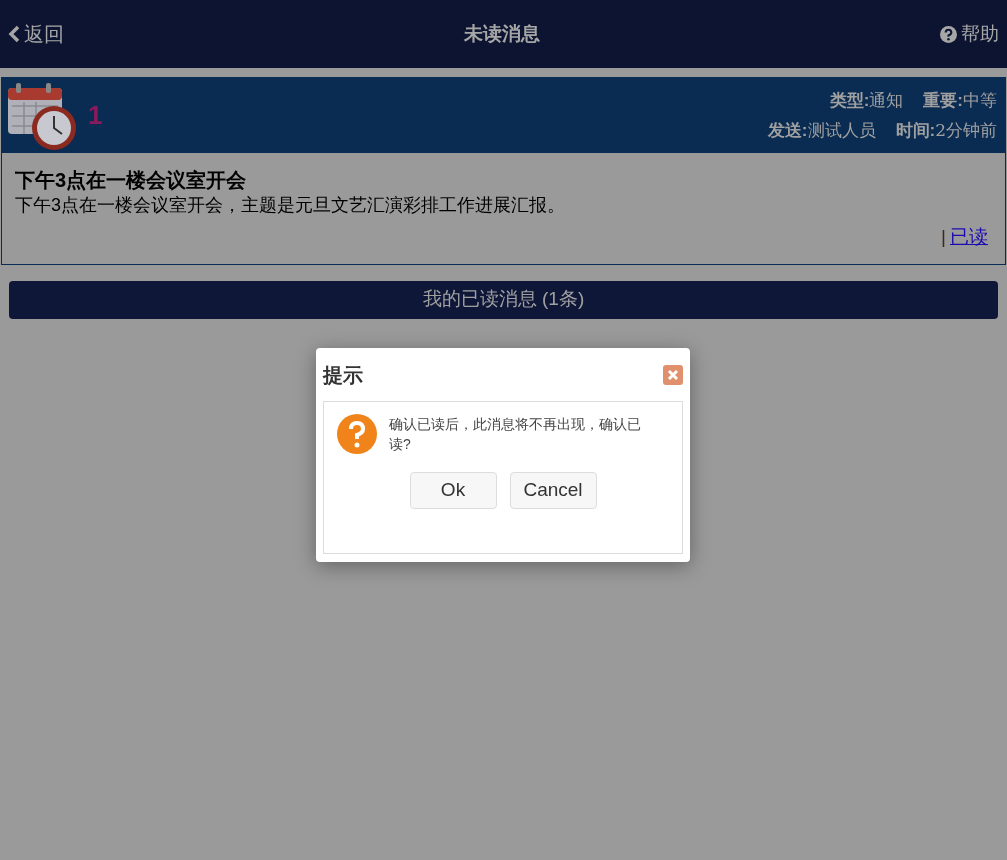  What do you see at coordinates (36, 34) in the screenshot?
I see `back-button: 返回` at bounding box center [36, 34].